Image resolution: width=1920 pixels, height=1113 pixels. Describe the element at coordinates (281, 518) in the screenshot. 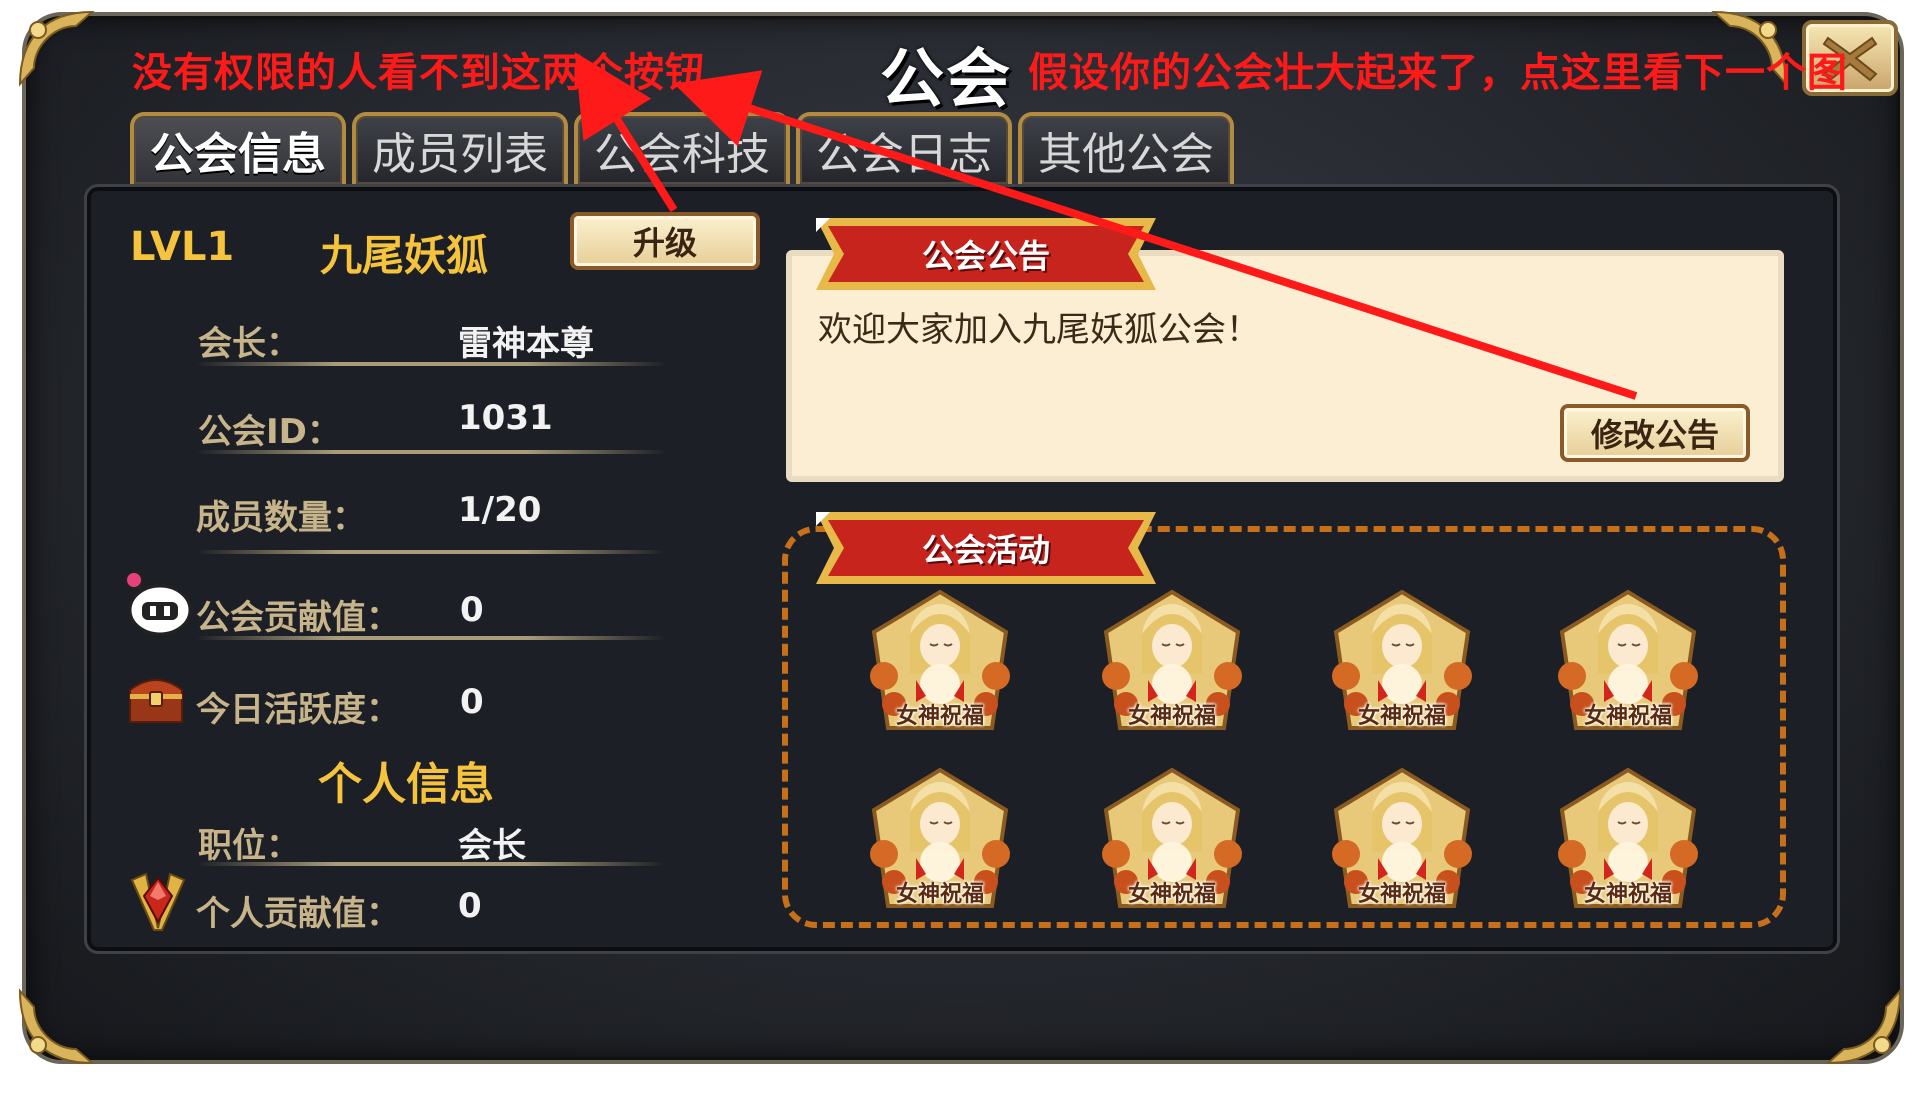

I see `member-count-label: 成员数量：` at that location.